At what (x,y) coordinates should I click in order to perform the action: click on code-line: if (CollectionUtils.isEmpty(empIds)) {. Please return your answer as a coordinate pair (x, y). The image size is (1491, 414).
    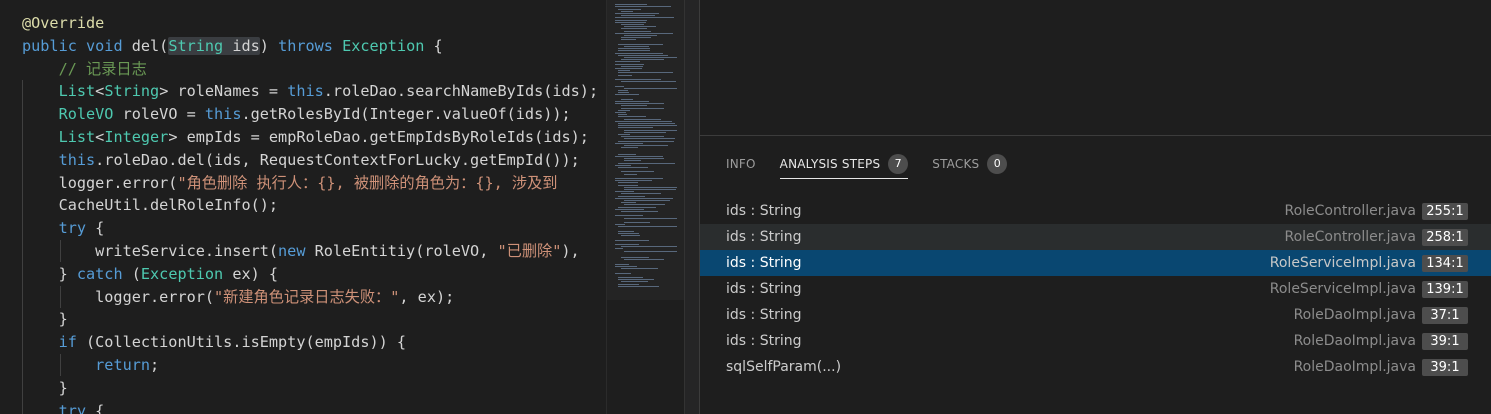
    Looking at the image, I should click on (310, 342).